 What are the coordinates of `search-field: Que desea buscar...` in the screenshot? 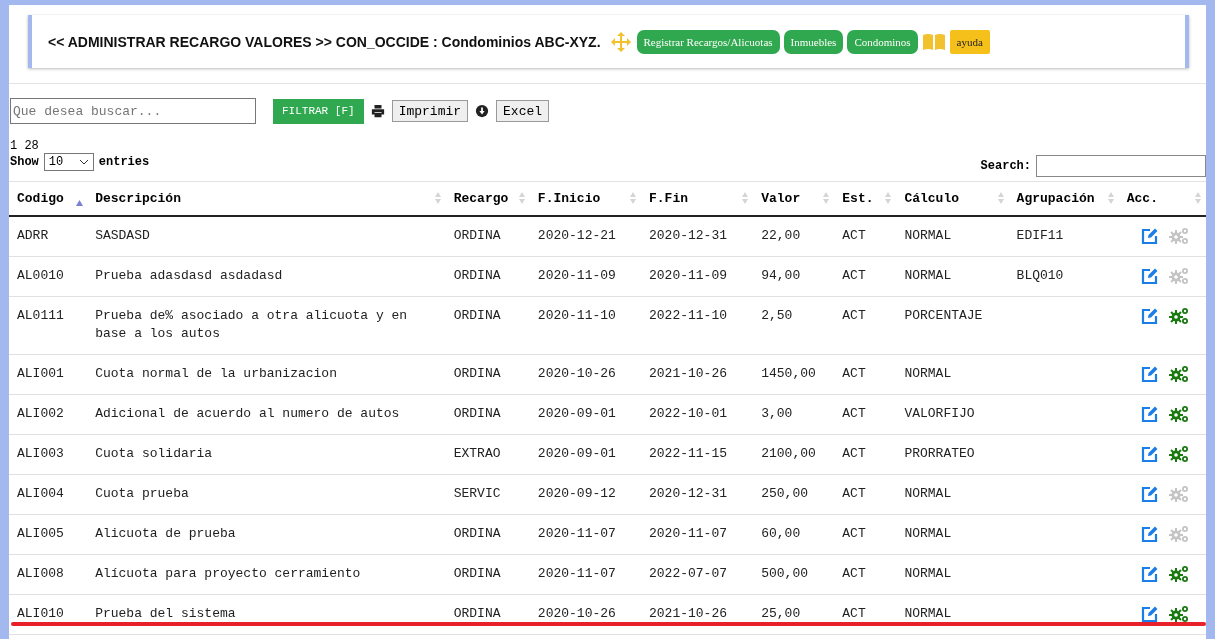 It's located at (133, 111).